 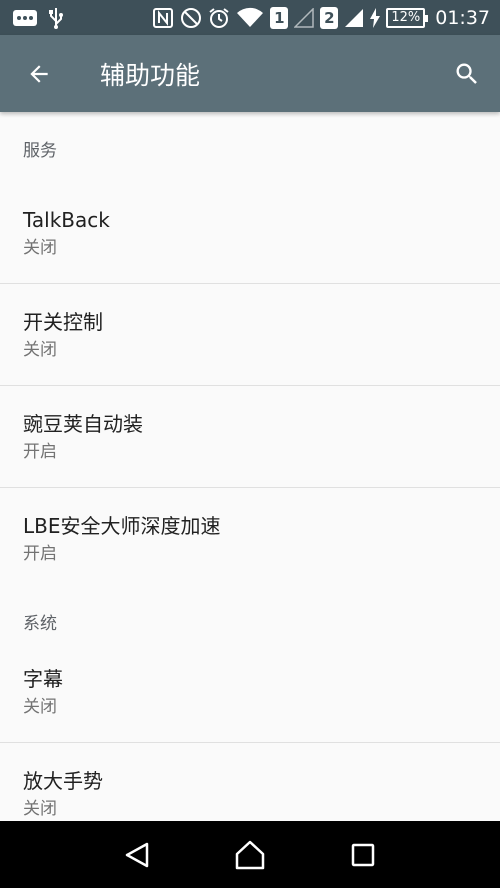 I want to click on status-left, so click(x=38, y=18).